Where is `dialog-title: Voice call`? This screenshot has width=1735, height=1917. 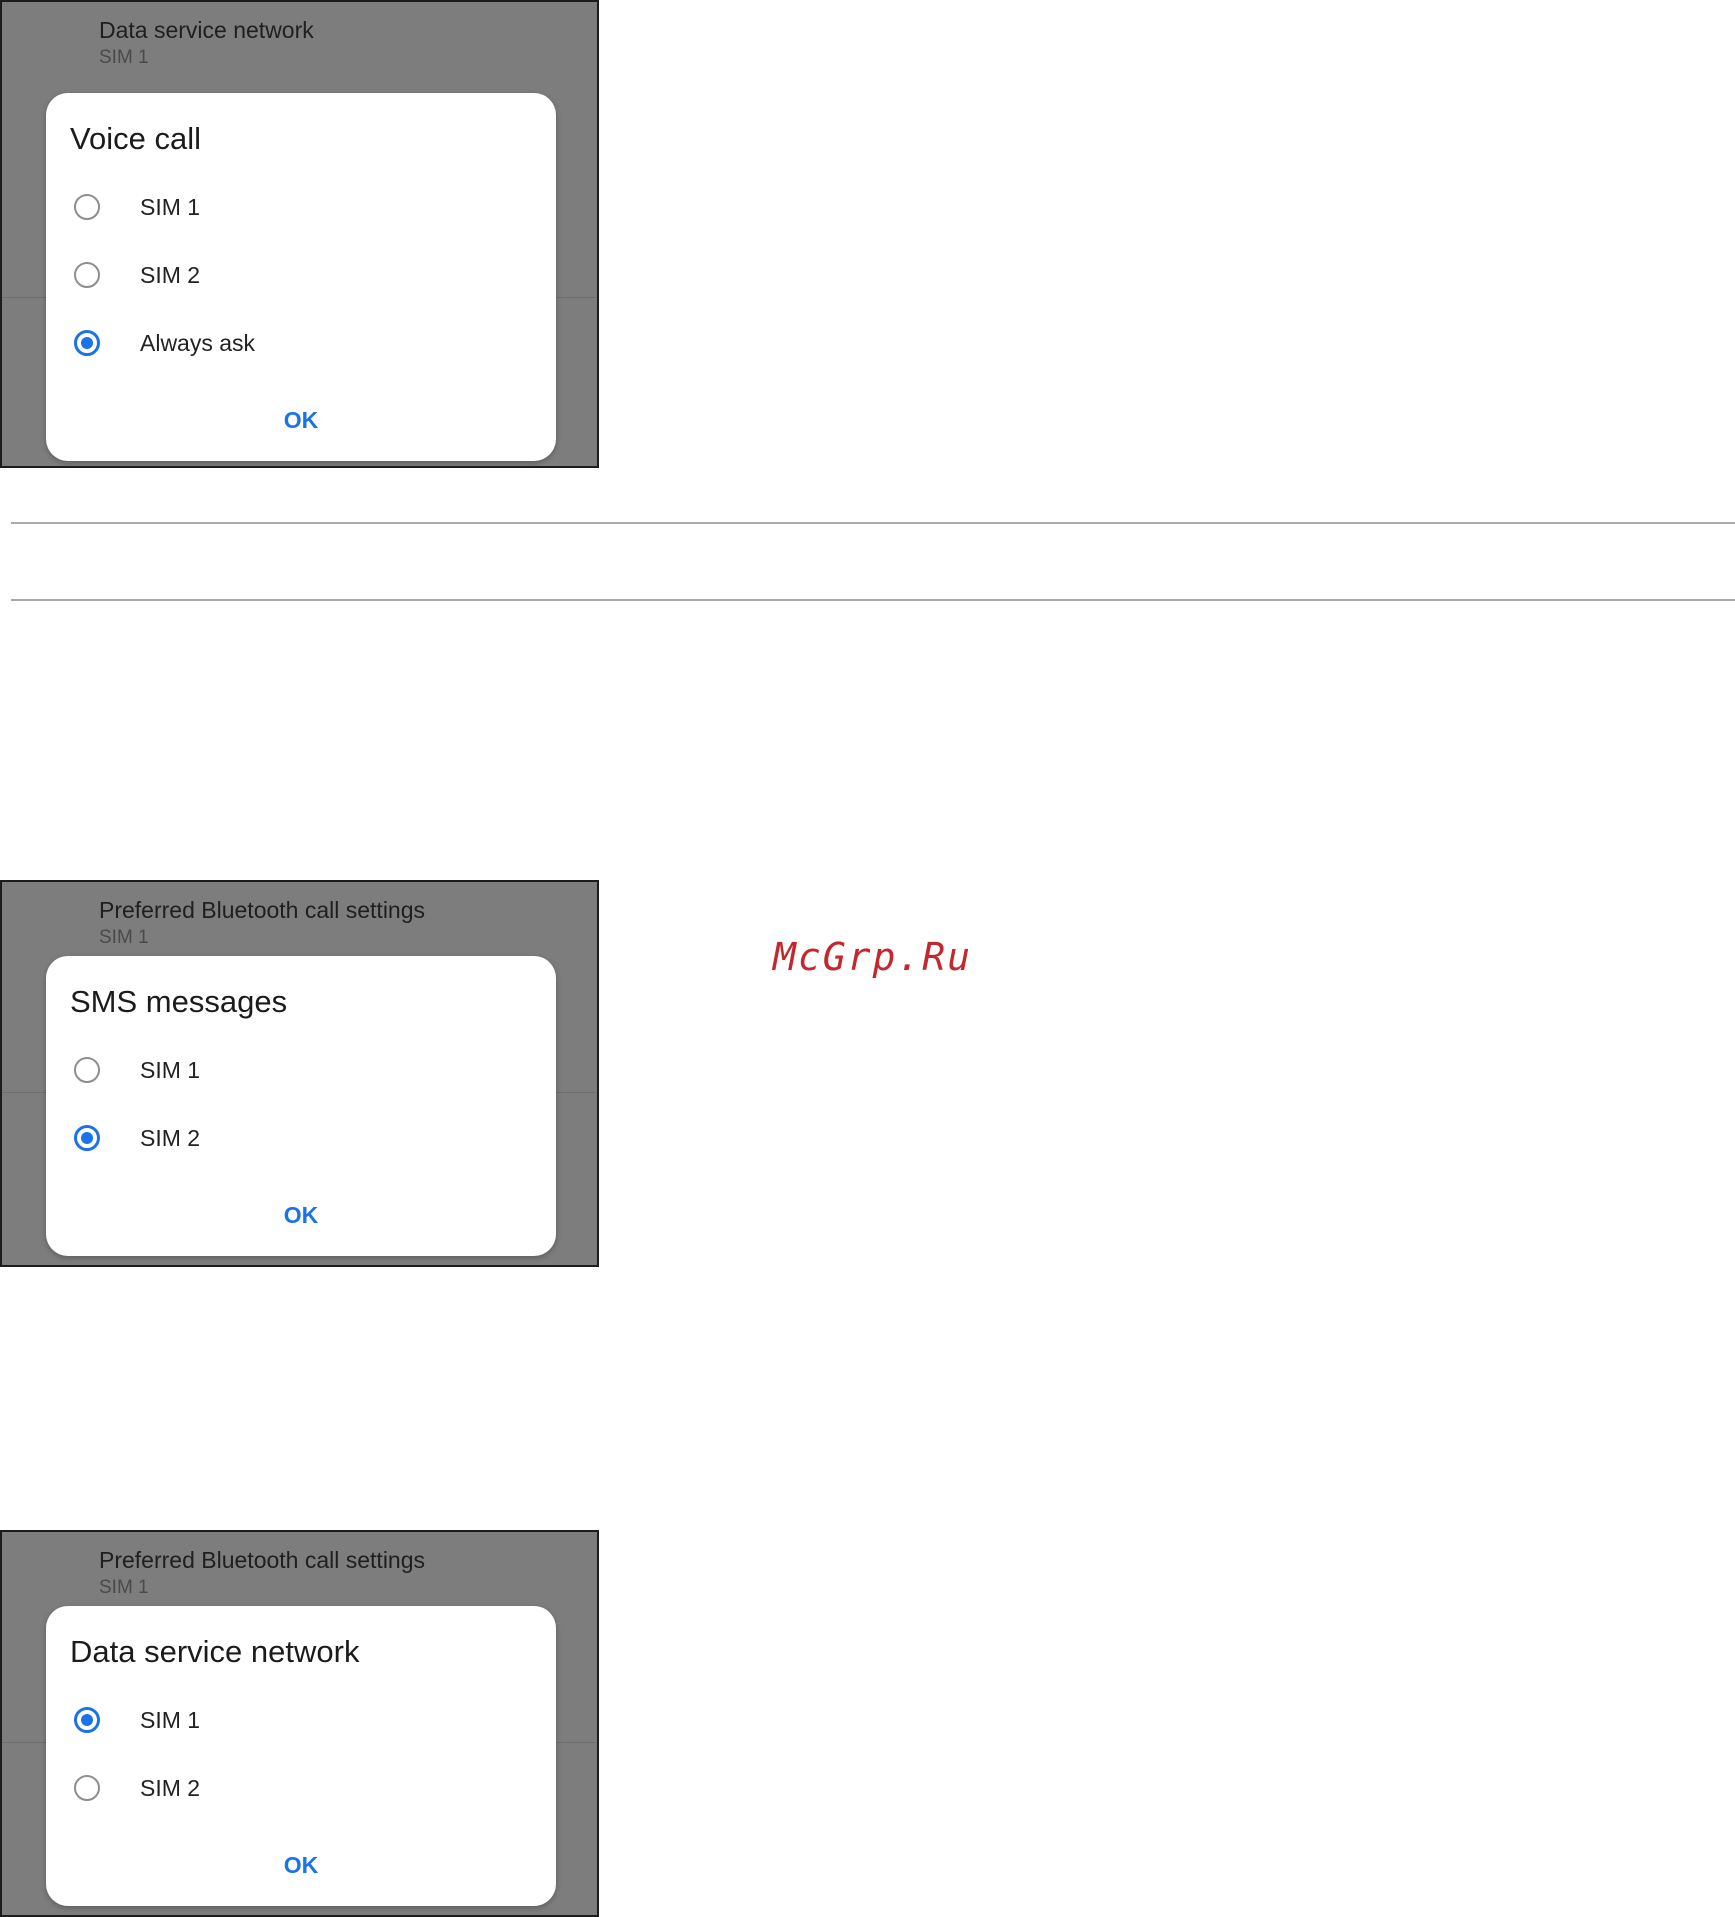 dialog-title: Voice call is located at coordinates (135, 138).